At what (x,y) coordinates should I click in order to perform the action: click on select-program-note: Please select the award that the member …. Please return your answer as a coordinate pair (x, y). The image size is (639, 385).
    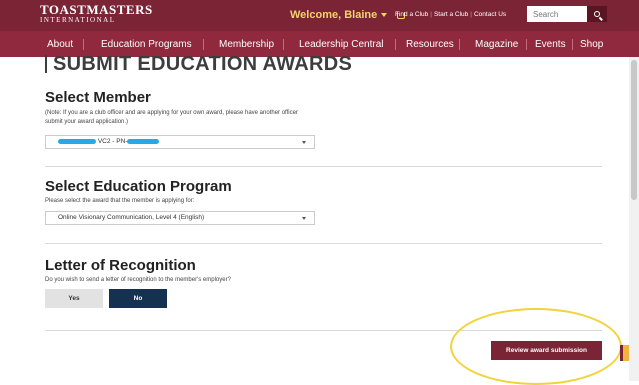
    Looking at the image, I should click on (120, 201).